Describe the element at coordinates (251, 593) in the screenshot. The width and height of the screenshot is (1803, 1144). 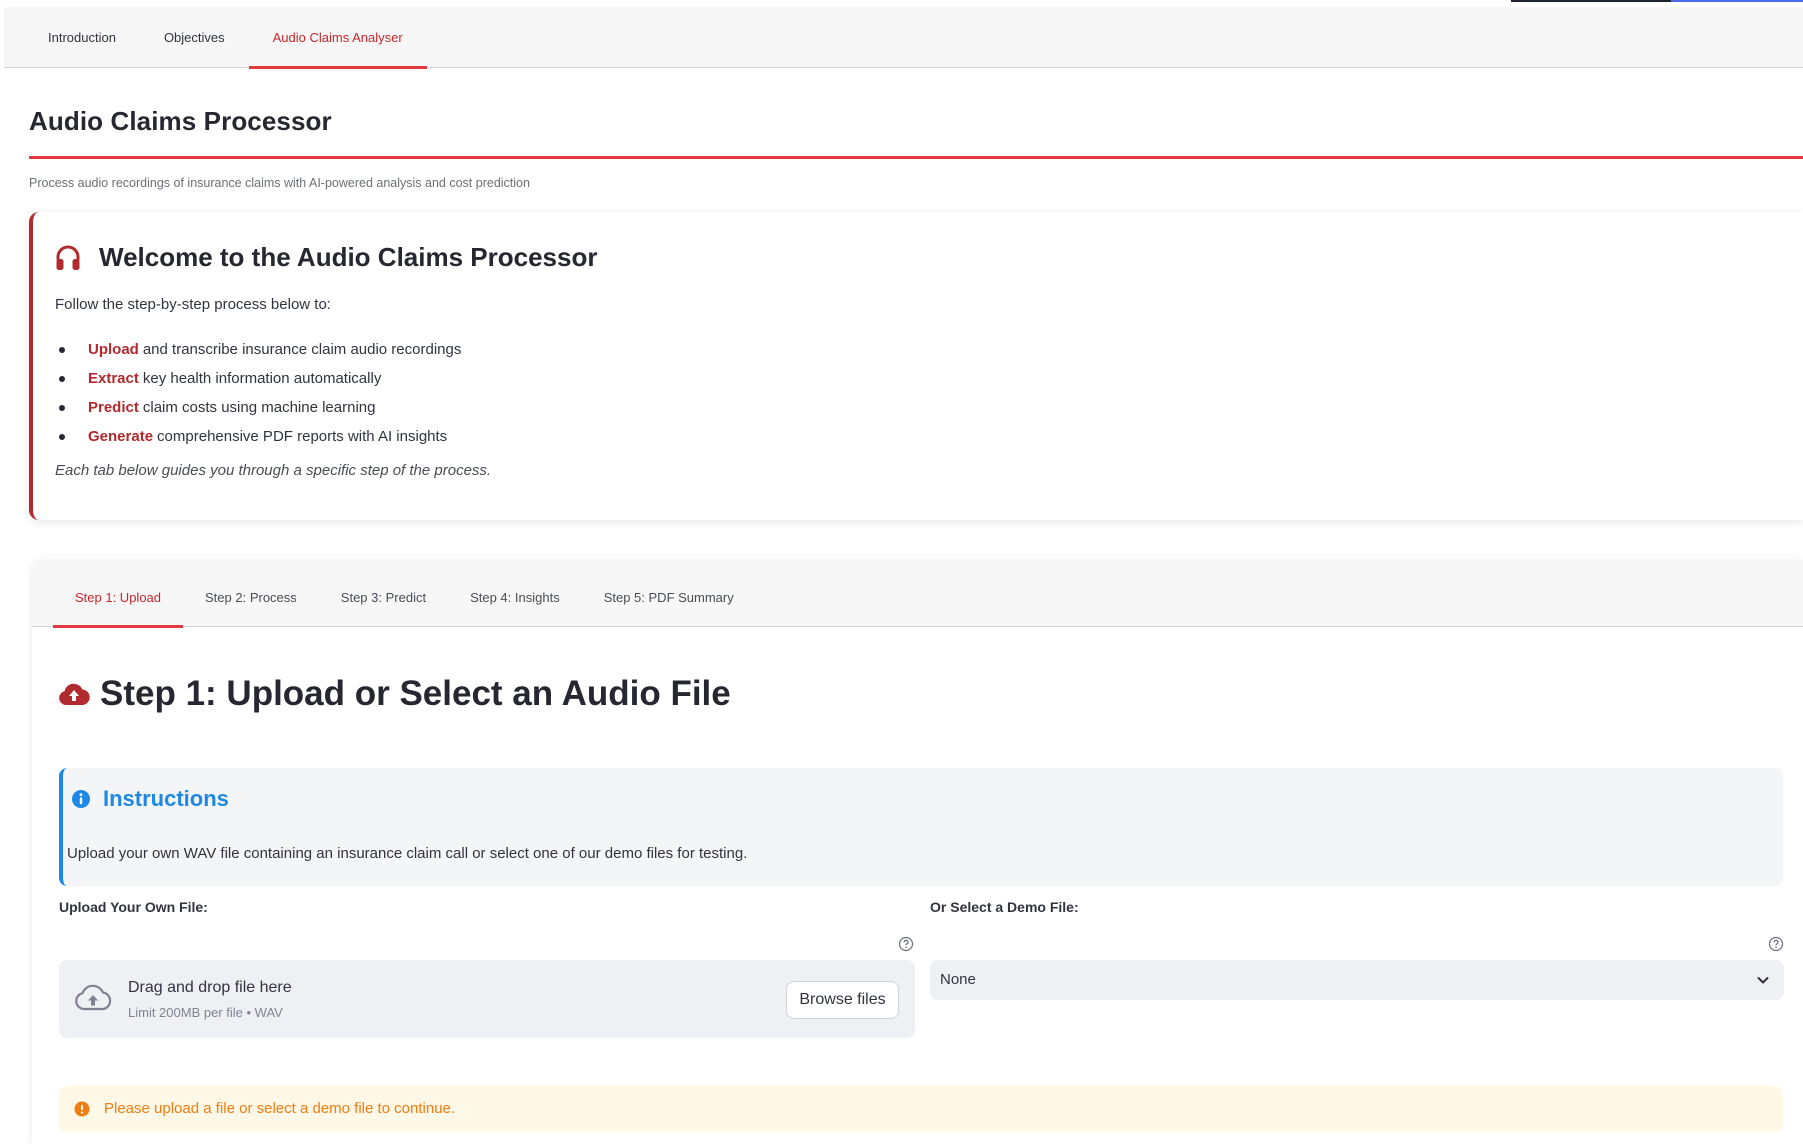
I see `tab-step-2-process: Step 2: Process` at that location.